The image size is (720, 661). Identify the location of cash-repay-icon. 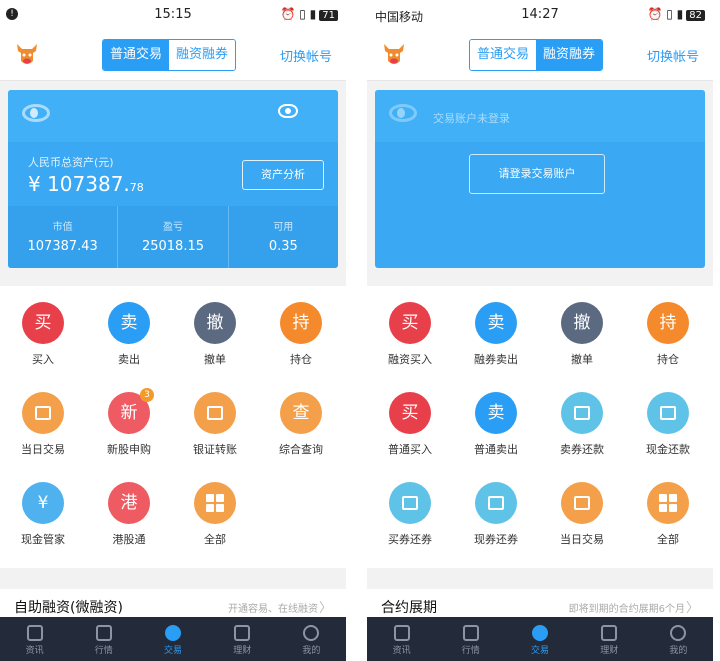
(668, 413).